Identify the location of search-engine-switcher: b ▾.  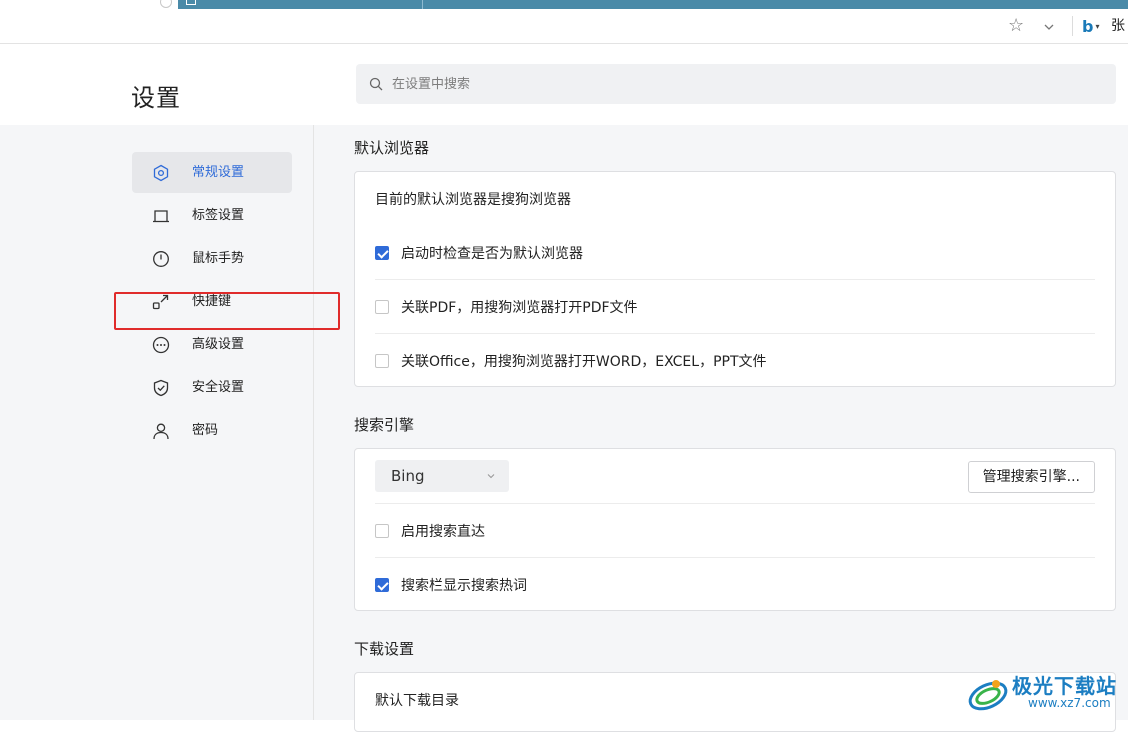
(1090, 26).